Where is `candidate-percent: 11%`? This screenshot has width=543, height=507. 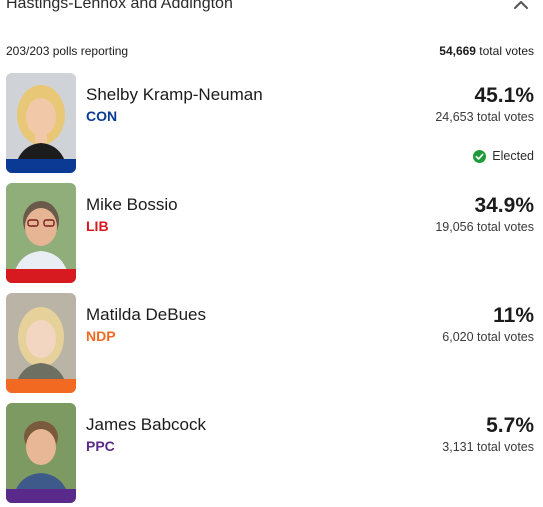
candidate-percent: 11% is located at coordinates (513, 315).